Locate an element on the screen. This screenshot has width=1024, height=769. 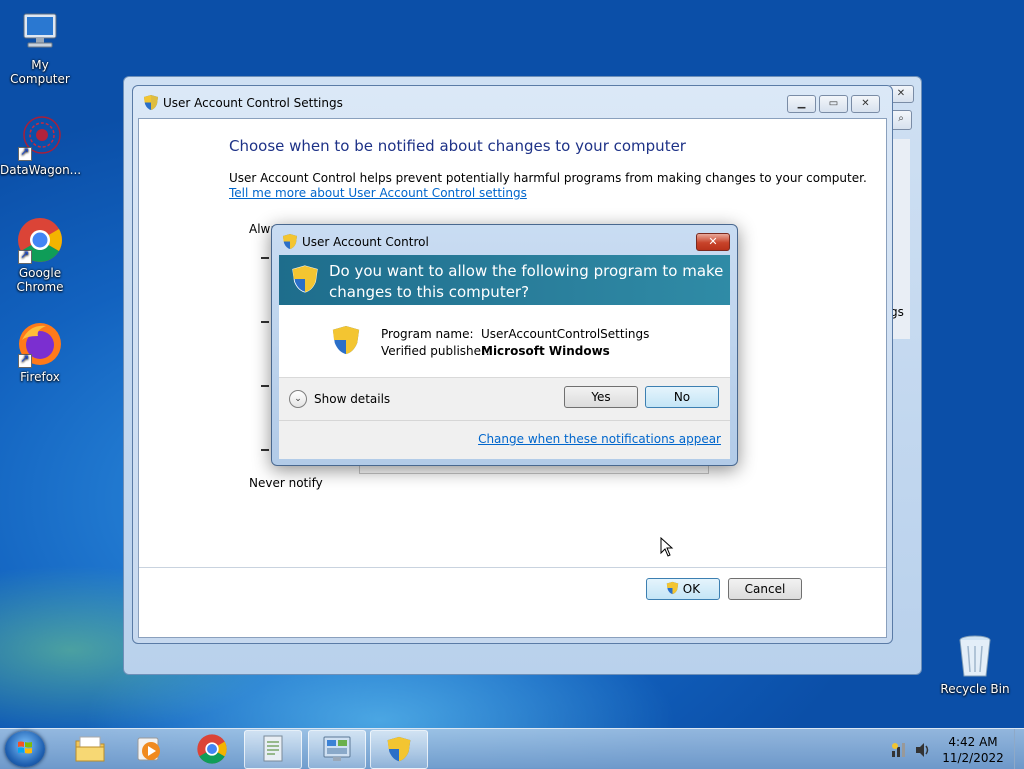
windows-logo-icon is located at coordinates (25, 747).